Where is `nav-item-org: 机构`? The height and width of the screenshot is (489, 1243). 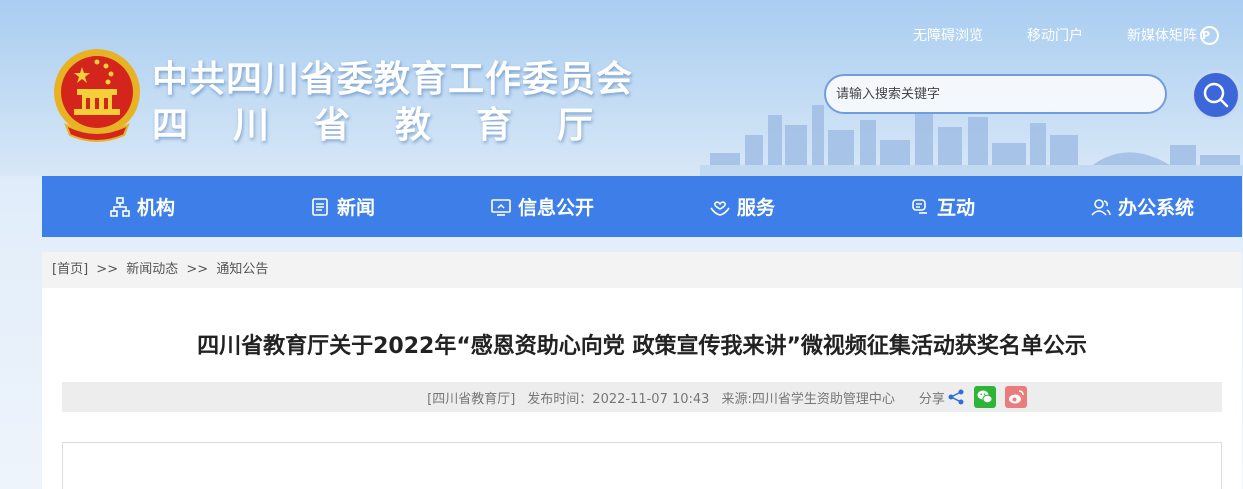 nav-item-org: 机构 is located at coordinates (142, 206).